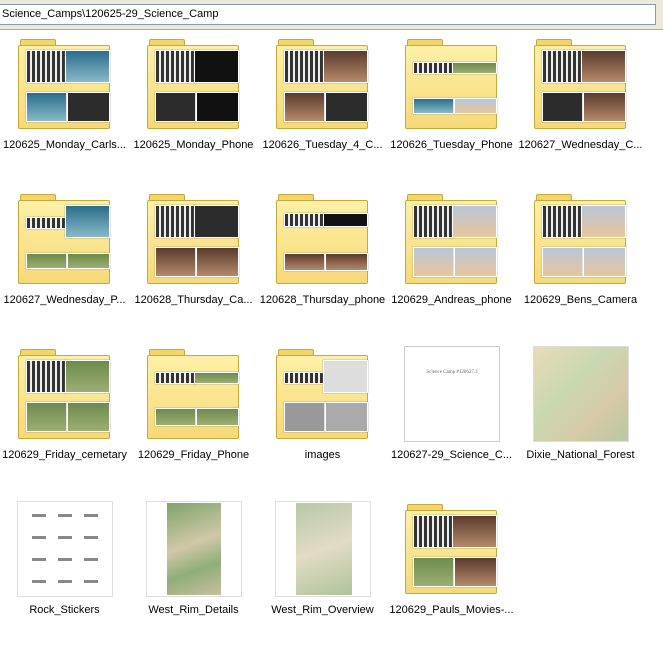 The width and height of the screenshot is (663, 651). What do you see at coordinates (322, 610) in the screenshot?
I see `file-label: West_Rim_Overview` at bounding box center [322, 610].